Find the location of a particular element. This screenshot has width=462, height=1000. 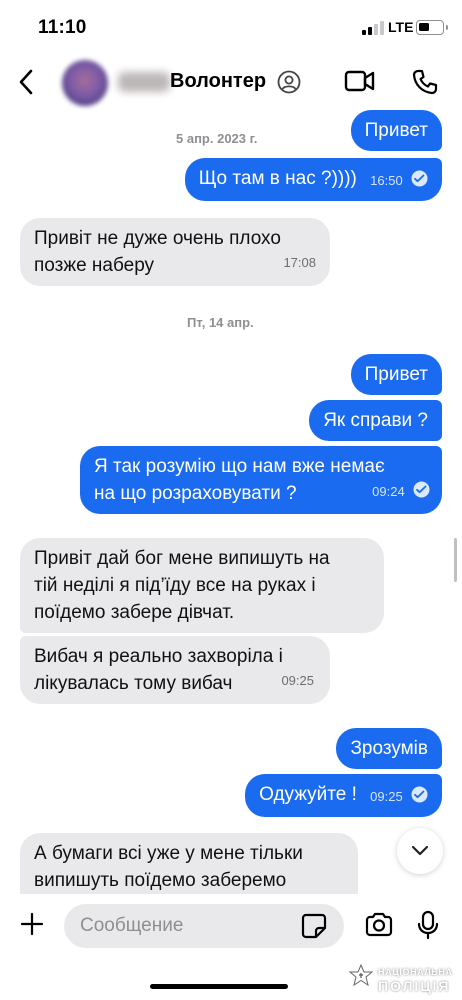

message-line: Вибач я реально захворіла і is located at coordinates (158, 656).